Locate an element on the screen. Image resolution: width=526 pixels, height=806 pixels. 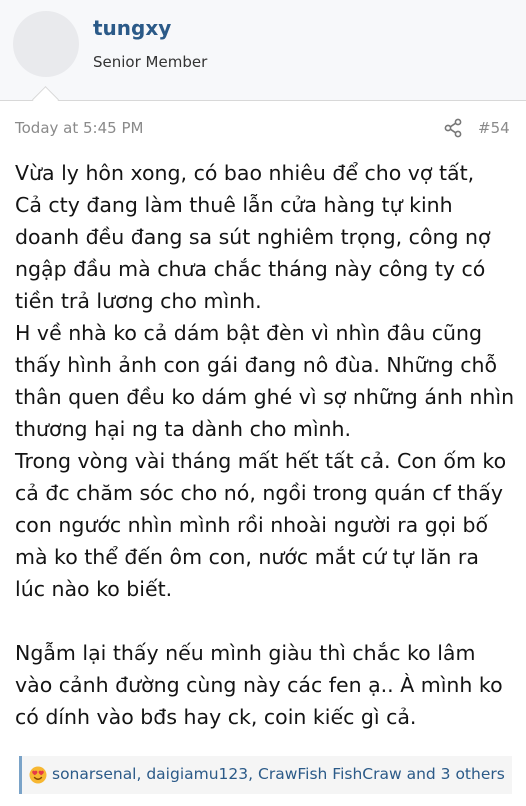
avatar is located at coordinates (46, 44).